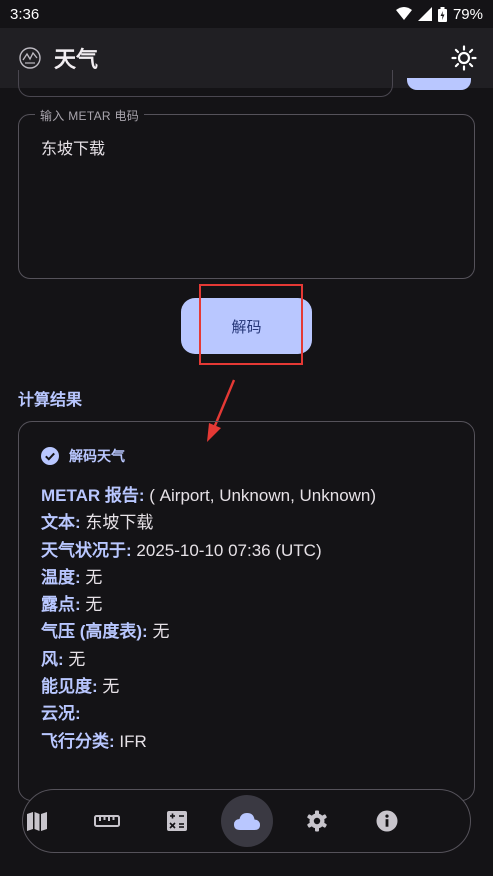 Image resolution: width=493 pixels, height=876 pixels. I want to click on nav-ruler, so click(107, 821).